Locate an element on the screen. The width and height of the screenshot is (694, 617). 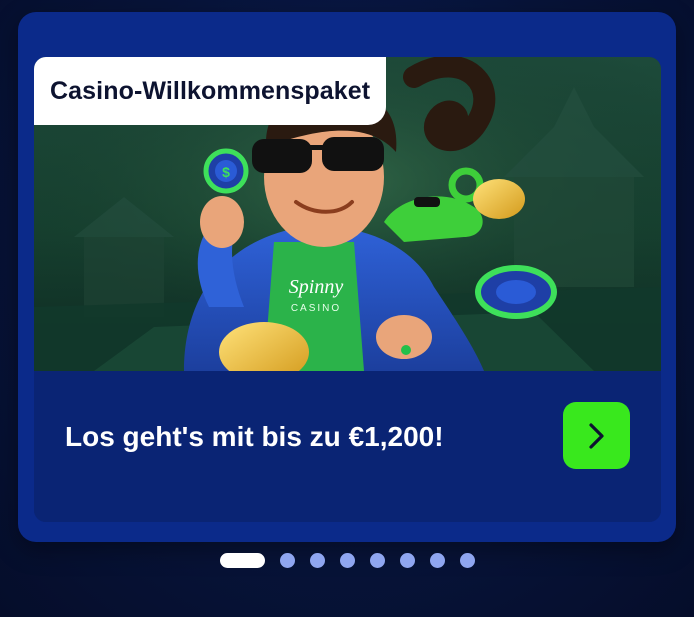
hero-logo-text: Spinny is located at coordinates (316, 287).